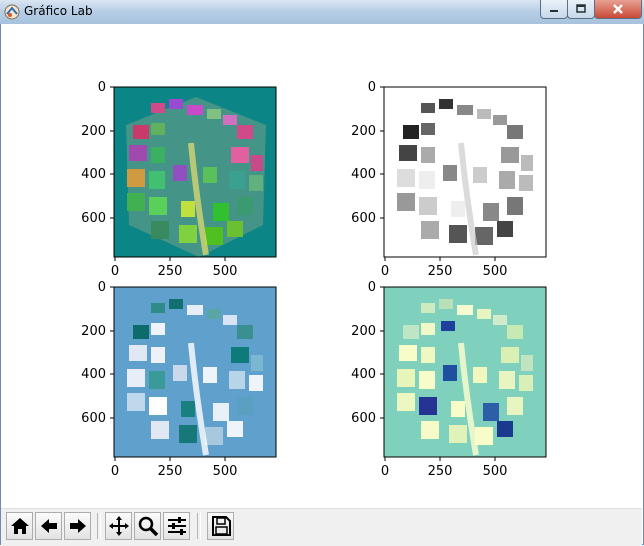 This screenshot has height=546, width=644. I want to click on maximize-icon, so click(581, 8).